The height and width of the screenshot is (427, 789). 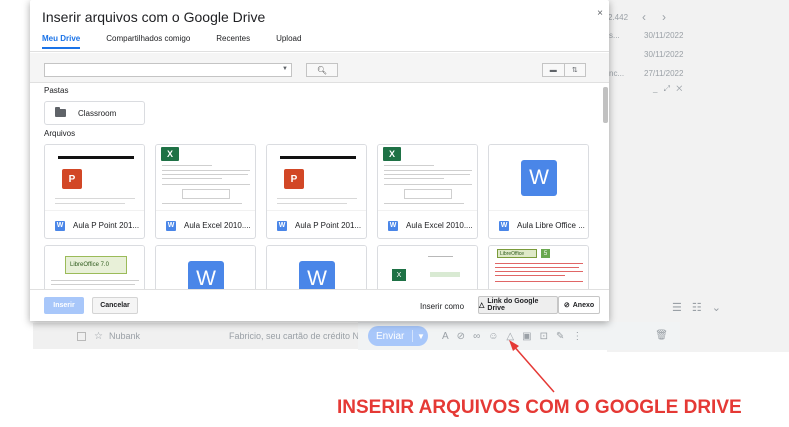 What do you see at coordinates (60, 133) in the screenshot?
I see `files-label: Arquivos` at bounding box center [60, 133].